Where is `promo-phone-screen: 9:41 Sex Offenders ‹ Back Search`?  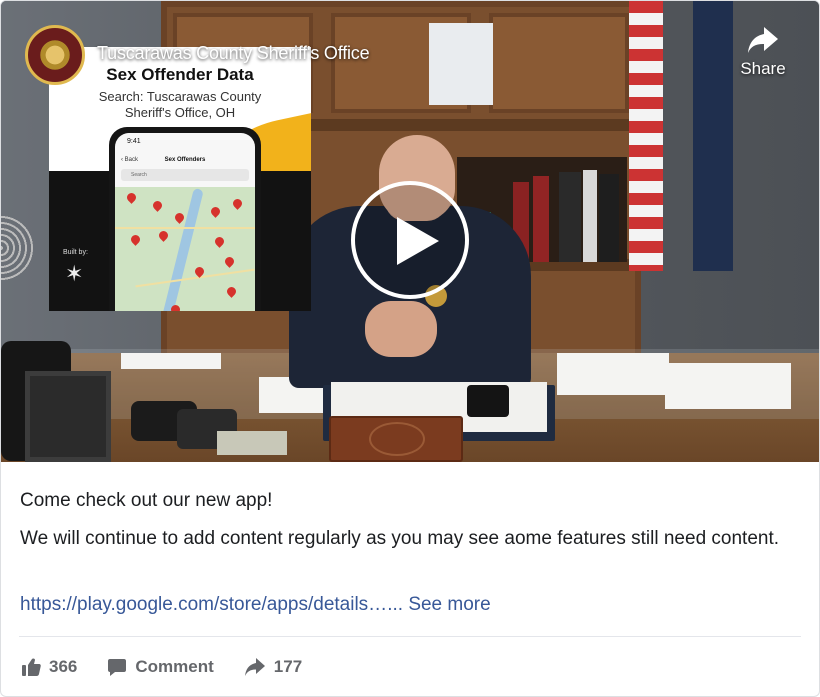 promo-phone-screen: 9:41 Sex Offenders ‹ Back Search is located at coordinates (185, 222).